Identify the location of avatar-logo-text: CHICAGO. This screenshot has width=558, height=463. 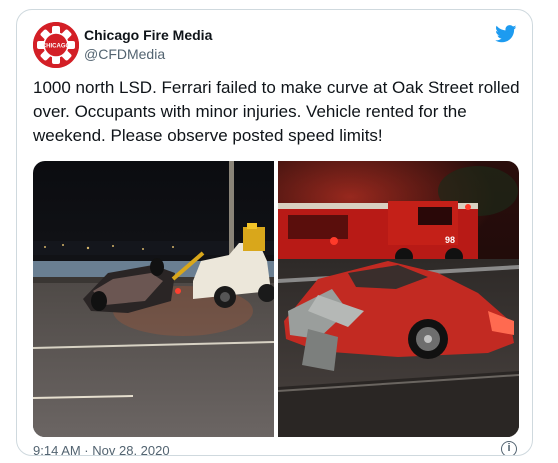
(56, 47).